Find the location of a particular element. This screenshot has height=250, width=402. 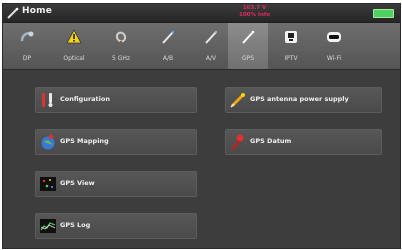

button-label: GPS Datum is located at coordinates (271, 141).